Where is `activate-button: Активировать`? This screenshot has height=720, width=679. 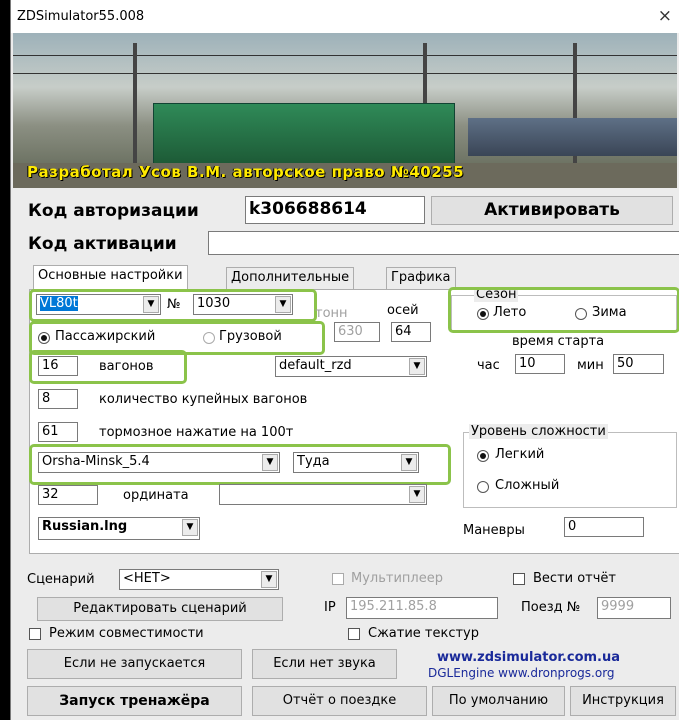 activate-button: Активировать is located at coordinates (552, 210).